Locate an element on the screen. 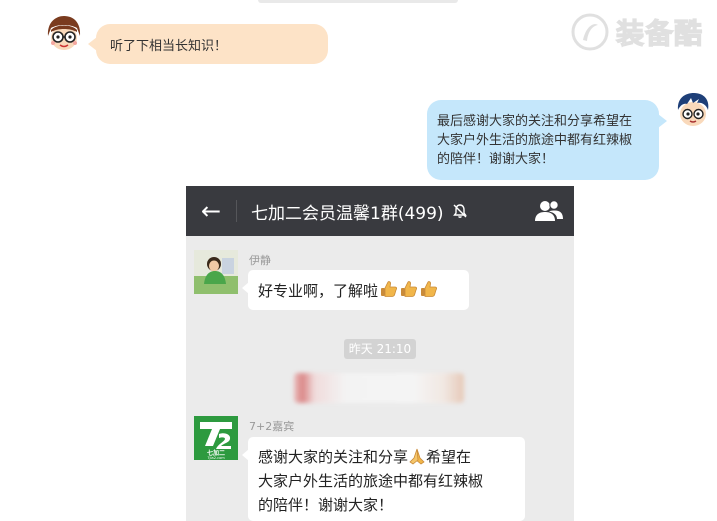 The height and width of the screenshot is (521, 717). message-line: 大家户外生活的旅途中都有红辣椒 is located at coordinates (371, 481).